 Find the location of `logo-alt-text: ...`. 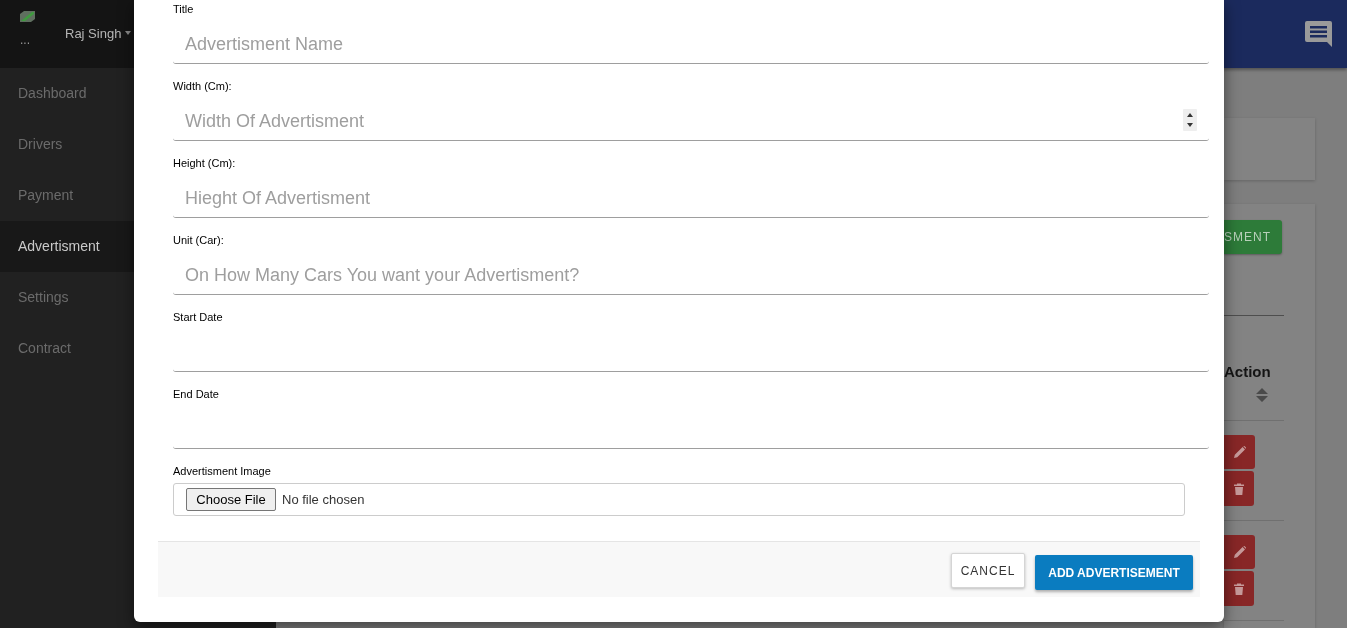

logo-alt-text: ... is located at coordinates (25, 40).